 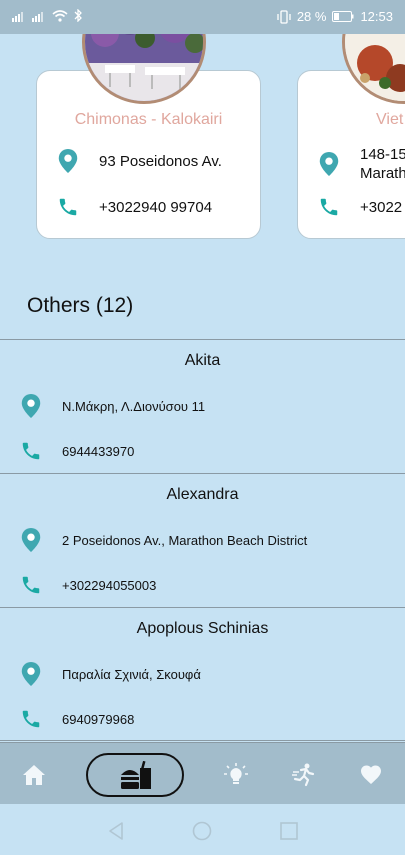 I want to click on address-row: Ν.Μάκρη, Λ.Διονύσου 11, so click(x=112, y=406).